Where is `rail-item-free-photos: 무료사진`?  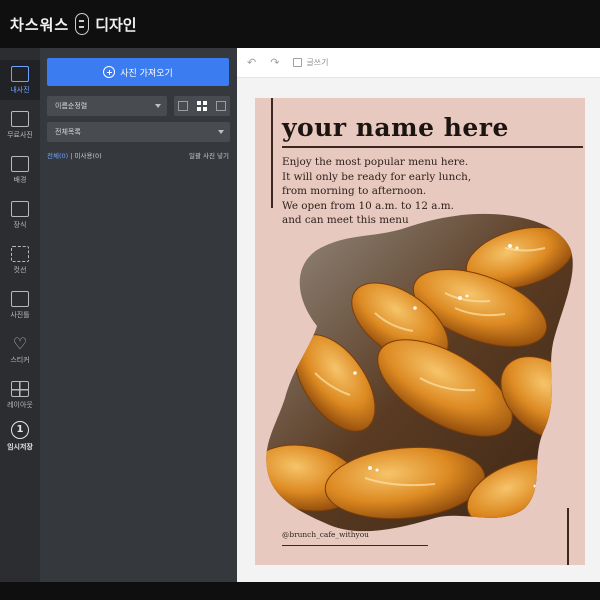 rail-item-free-photos: 무료사진 is located at coordinates (20, 125).